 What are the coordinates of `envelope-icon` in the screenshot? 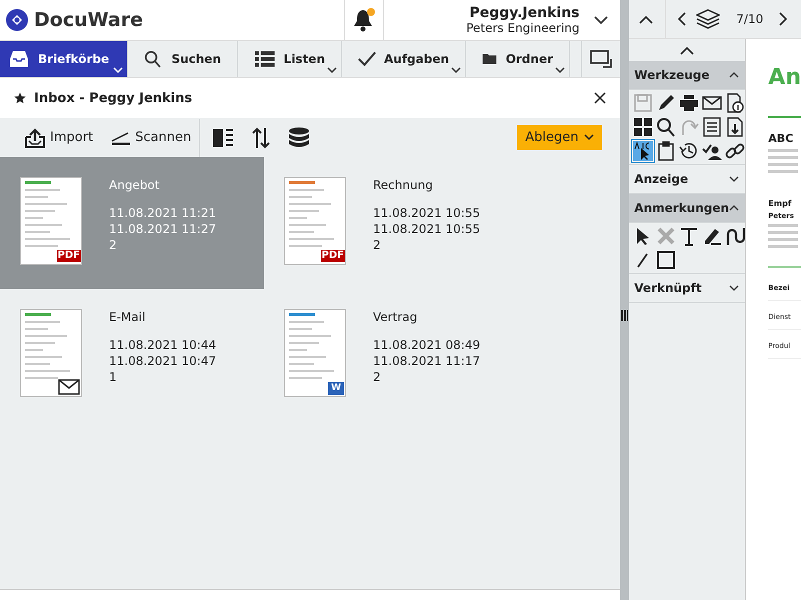 It's located at (69, 387).